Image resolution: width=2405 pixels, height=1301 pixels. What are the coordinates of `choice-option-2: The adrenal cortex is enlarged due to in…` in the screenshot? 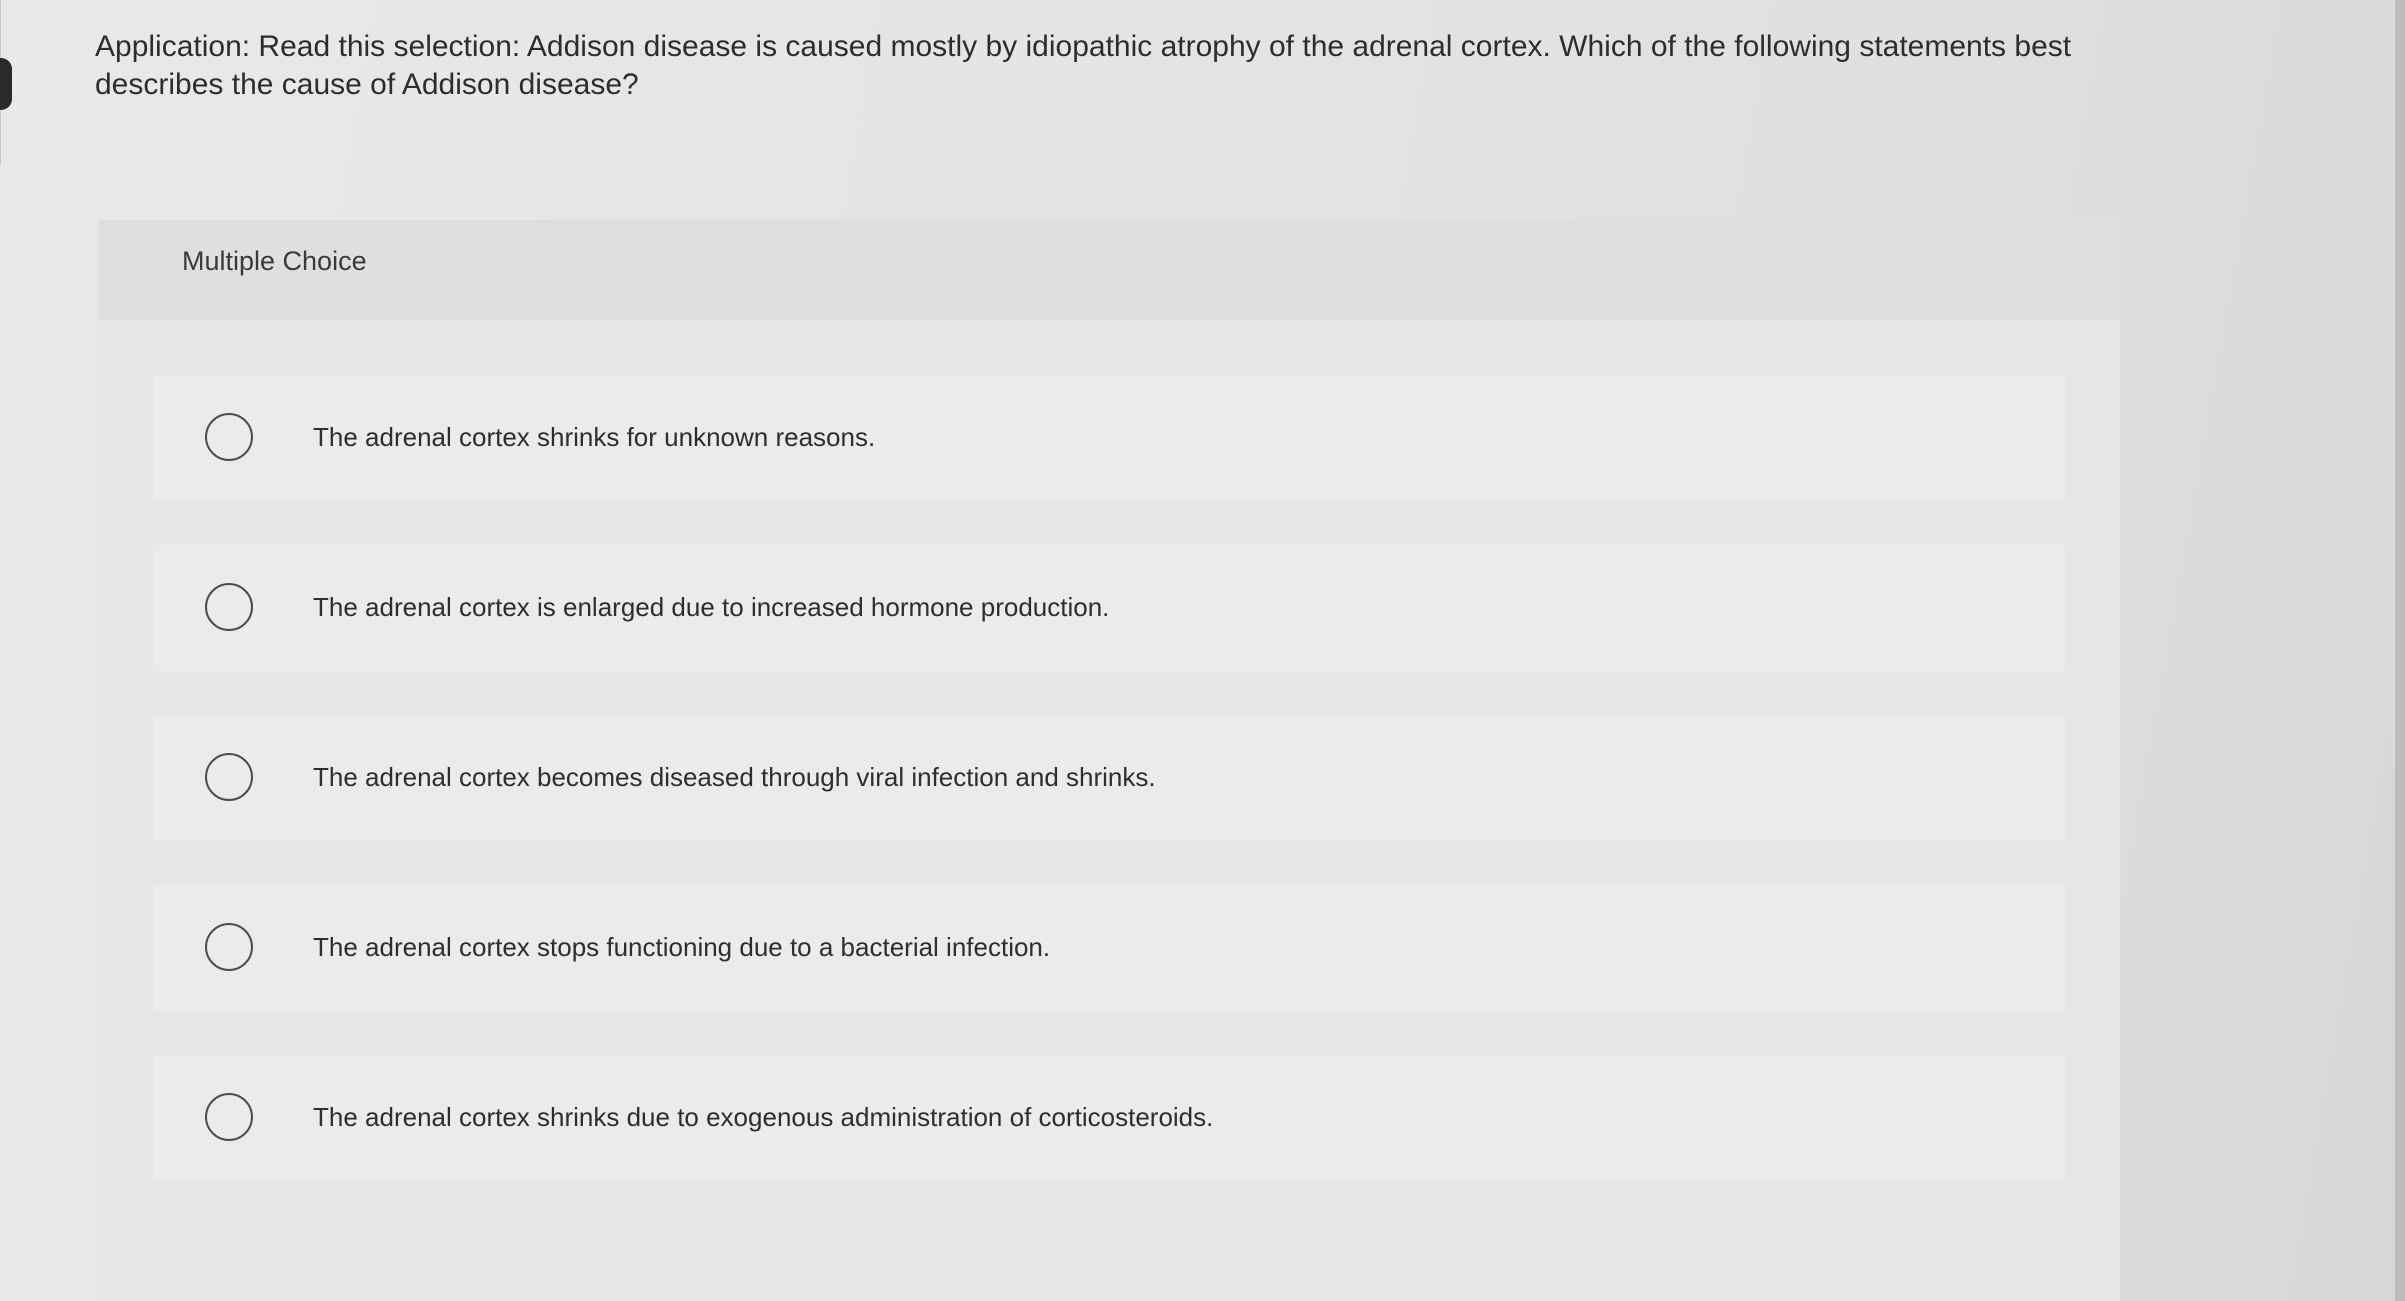 It's located at (1109, 608).